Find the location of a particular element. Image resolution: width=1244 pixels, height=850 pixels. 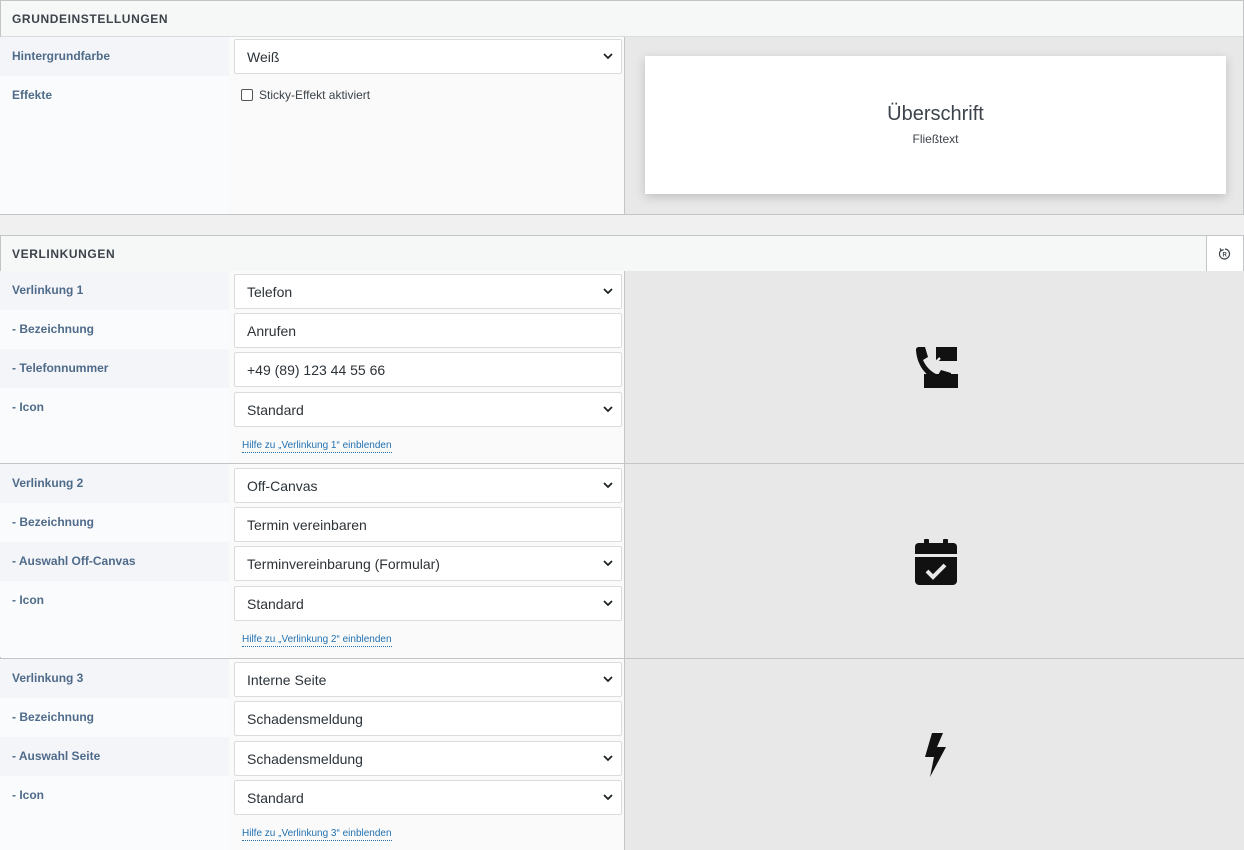

verlinkung-3-icon-select: Standard is located at coordinates (428, 797).